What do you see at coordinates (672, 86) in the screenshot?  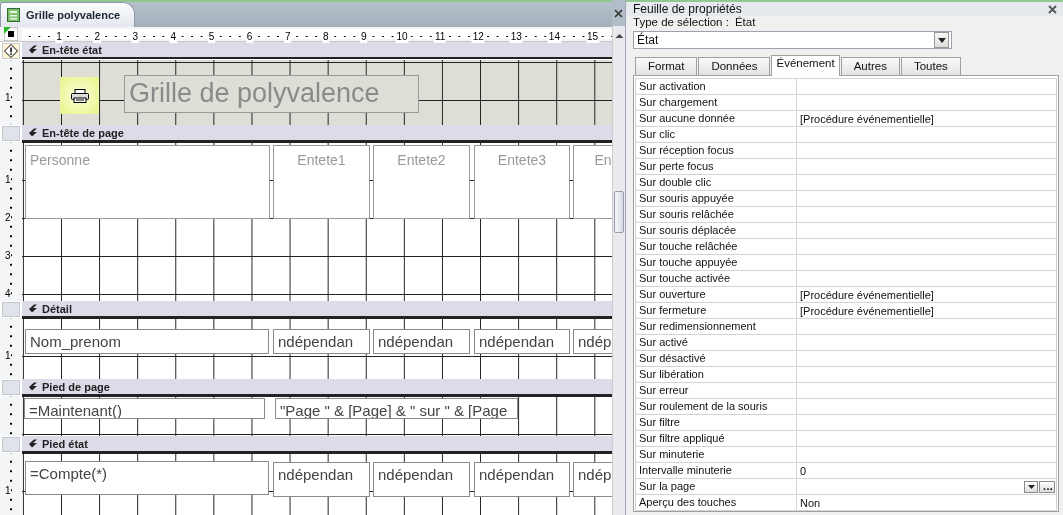 I see `property-label: Sur activation` at bounding box center [672, 86].